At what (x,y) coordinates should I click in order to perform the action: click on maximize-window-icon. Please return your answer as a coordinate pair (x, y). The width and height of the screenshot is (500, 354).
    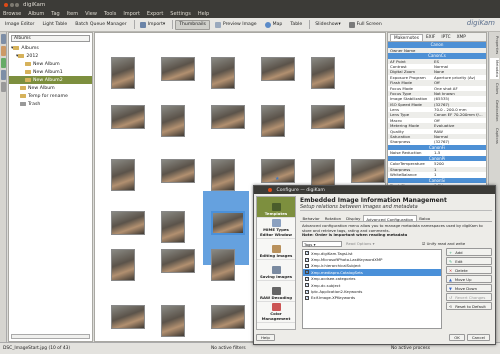
    Looking at the image, I should click on (17, 5).